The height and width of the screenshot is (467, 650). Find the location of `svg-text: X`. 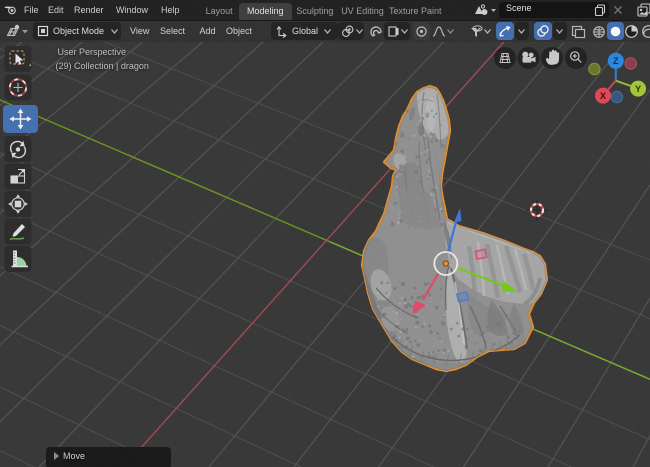

svg-text: X is located at coordinates (603, 96).